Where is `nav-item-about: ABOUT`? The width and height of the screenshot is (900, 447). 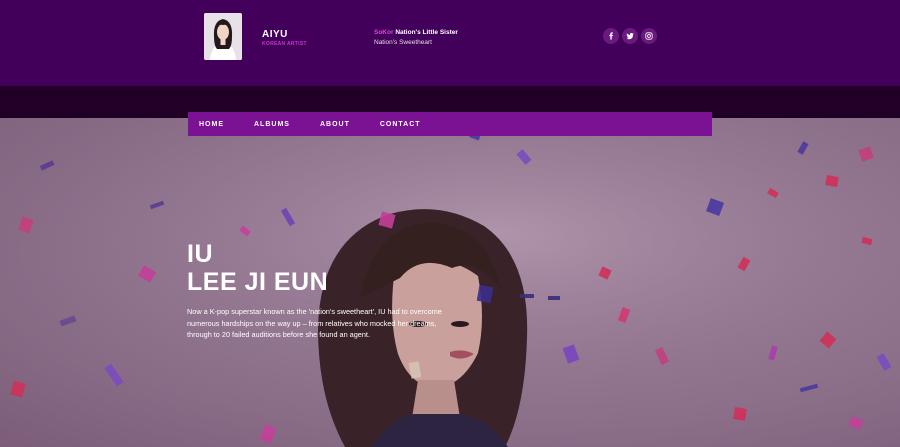 nav-item-about: ABOUT is located at coordinates (335, 124).